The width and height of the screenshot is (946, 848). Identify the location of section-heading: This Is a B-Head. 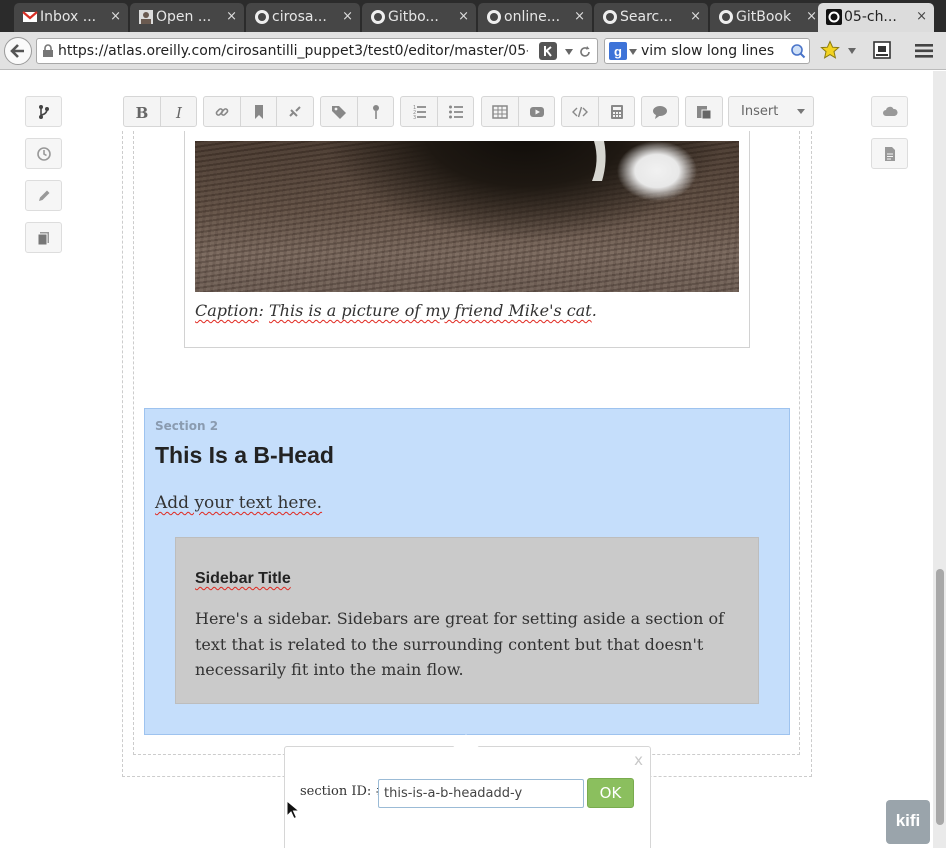
(244, 455).